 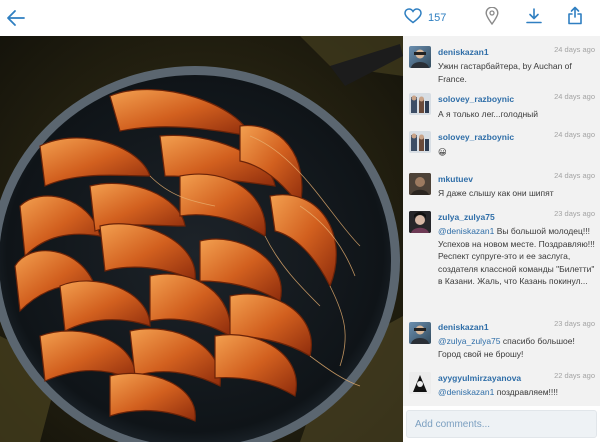 What do you see at coordinates (300, 18) in the screenshot?
I see `top-toolbar: 157` at bounding box center [300, 18].